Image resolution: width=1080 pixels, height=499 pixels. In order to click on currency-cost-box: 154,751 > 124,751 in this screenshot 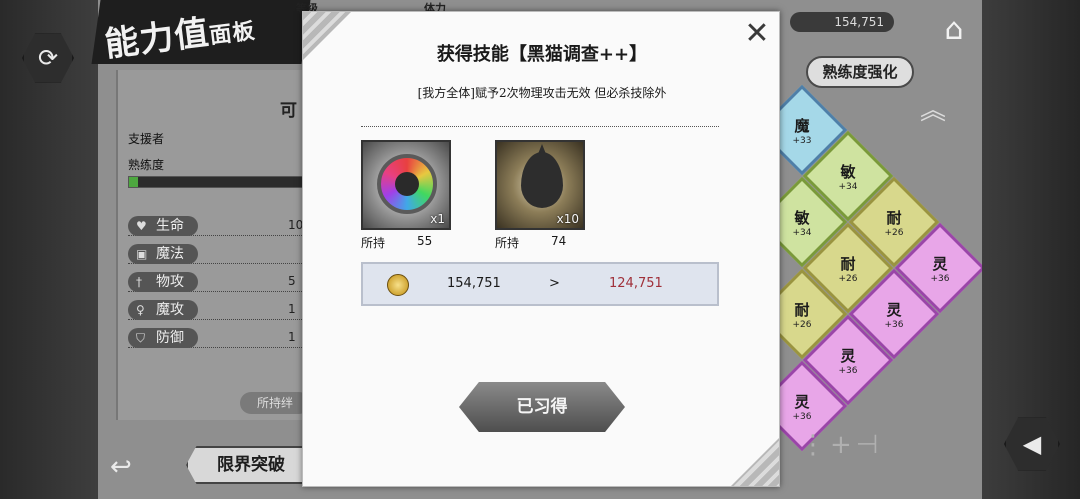, I will do `click(540, 284)`.